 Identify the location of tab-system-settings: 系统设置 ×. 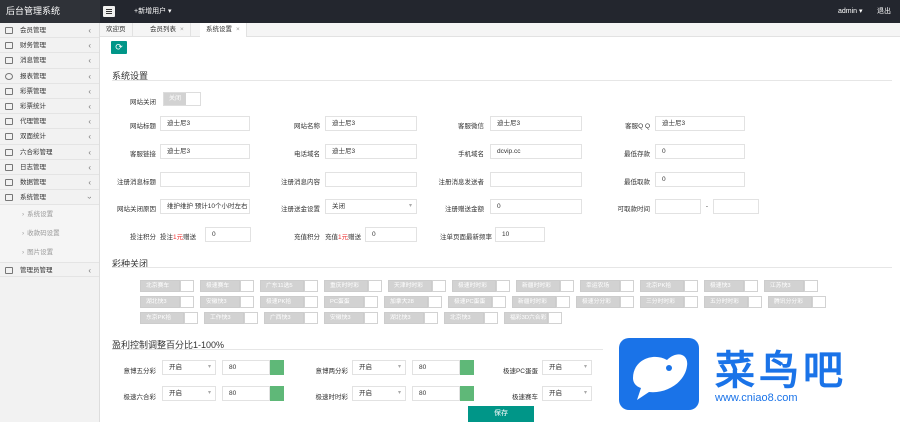
(223, 30).